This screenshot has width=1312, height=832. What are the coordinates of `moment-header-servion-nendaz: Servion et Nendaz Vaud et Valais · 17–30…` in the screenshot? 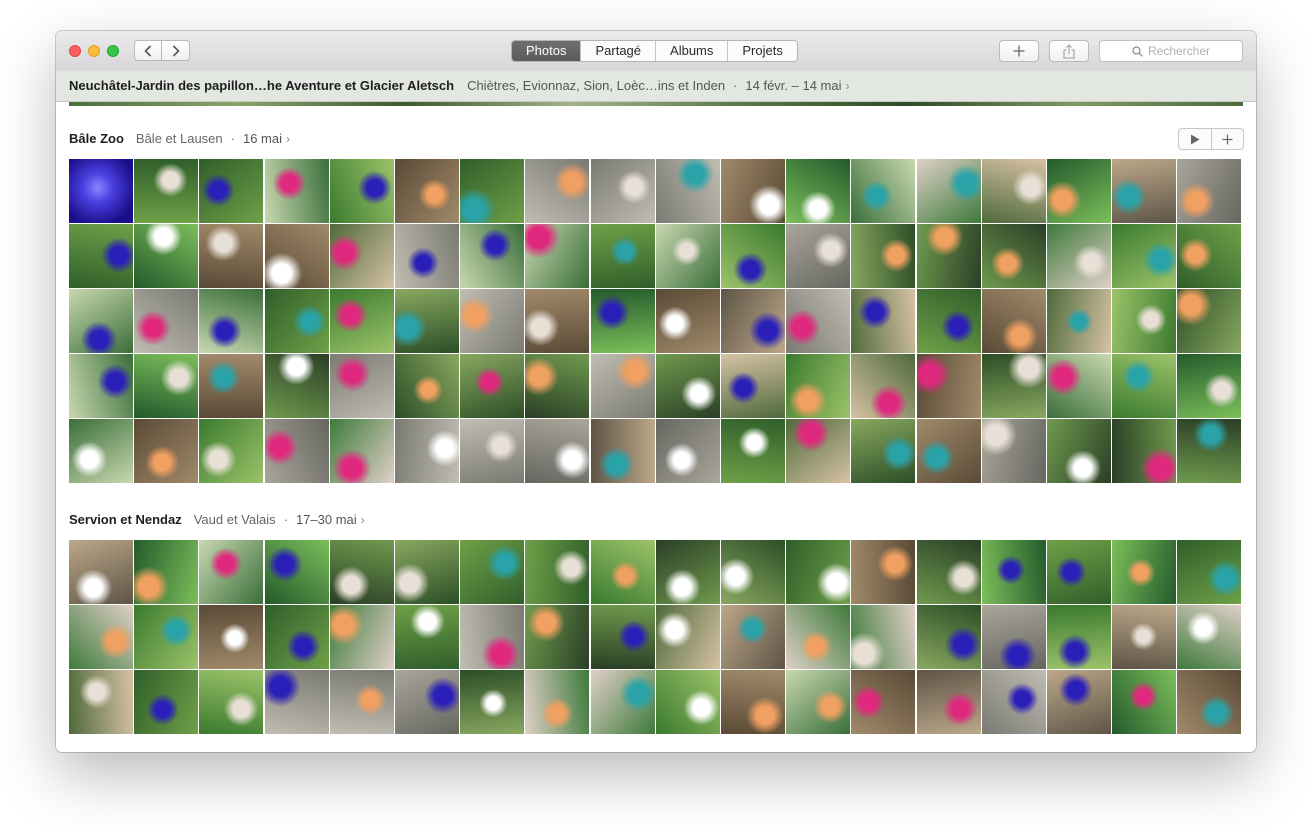 It's located at (217, 519).